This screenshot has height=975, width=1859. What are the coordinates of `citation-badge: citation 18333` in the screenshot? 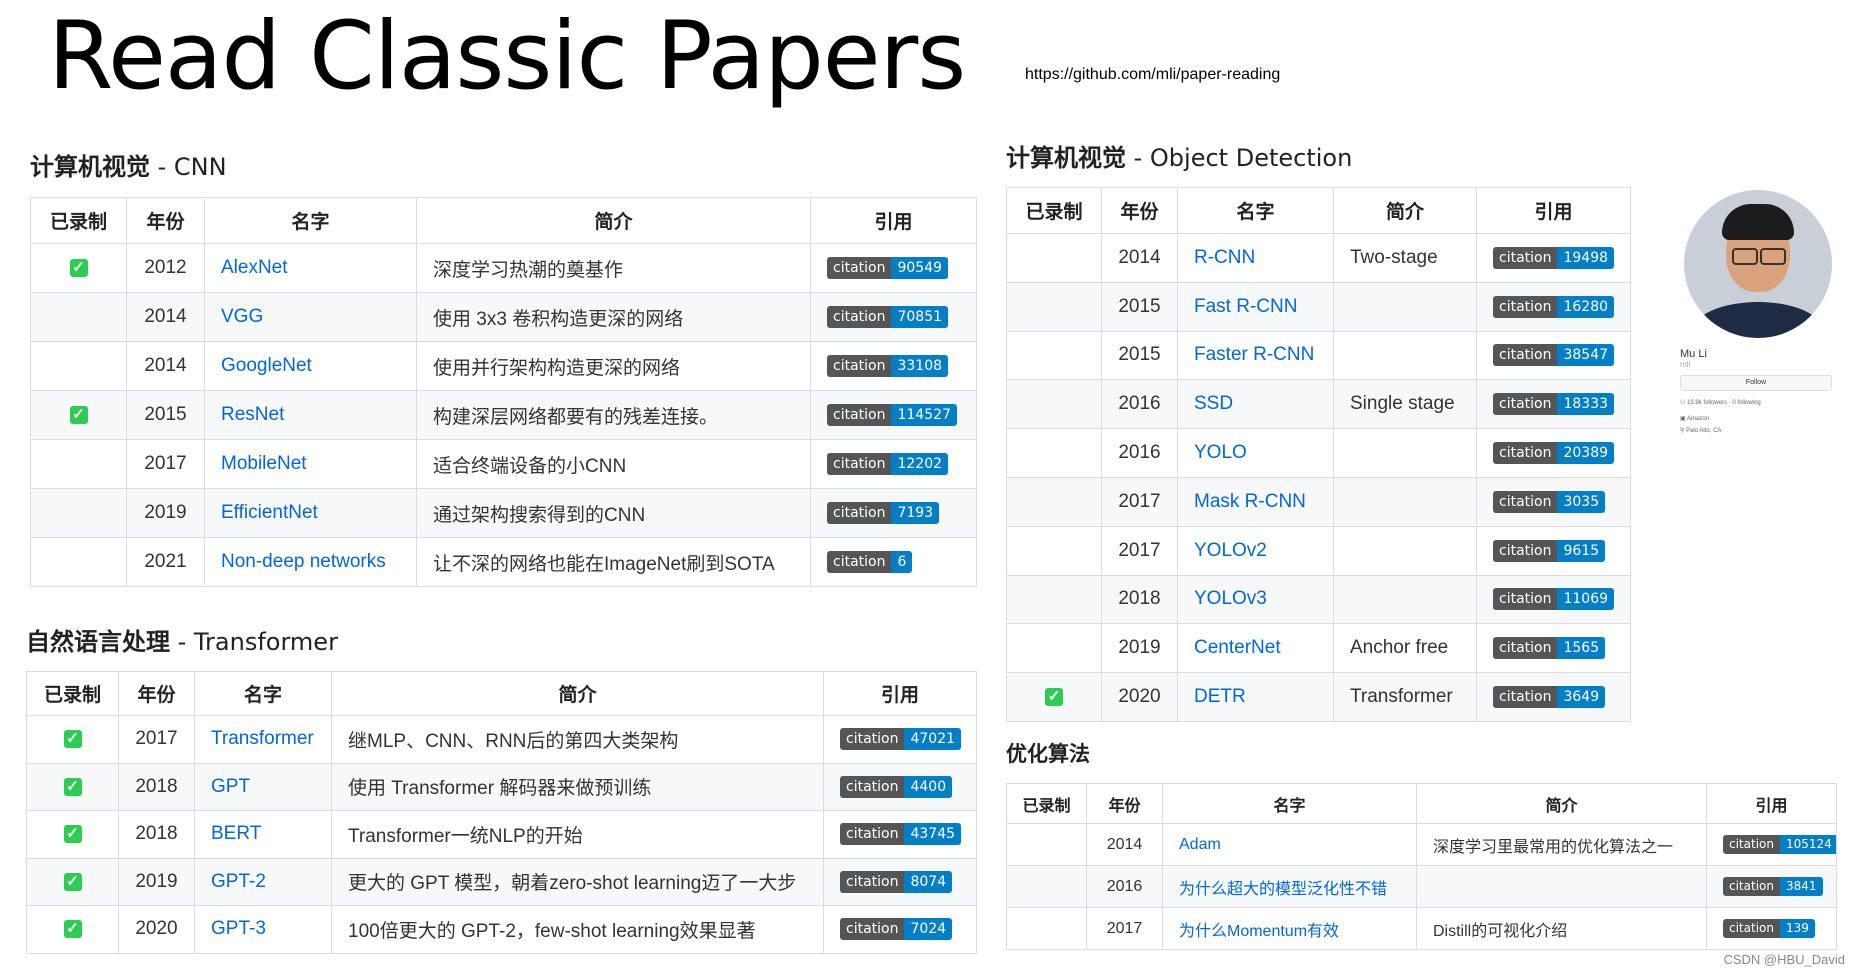 It's located at (1554, 404).